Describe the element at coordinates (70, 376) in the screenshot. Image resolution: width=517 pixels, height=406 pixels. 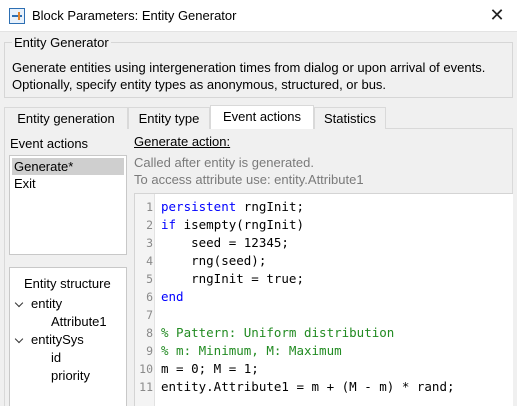
I see `tree-item-priority: priority` at that location.